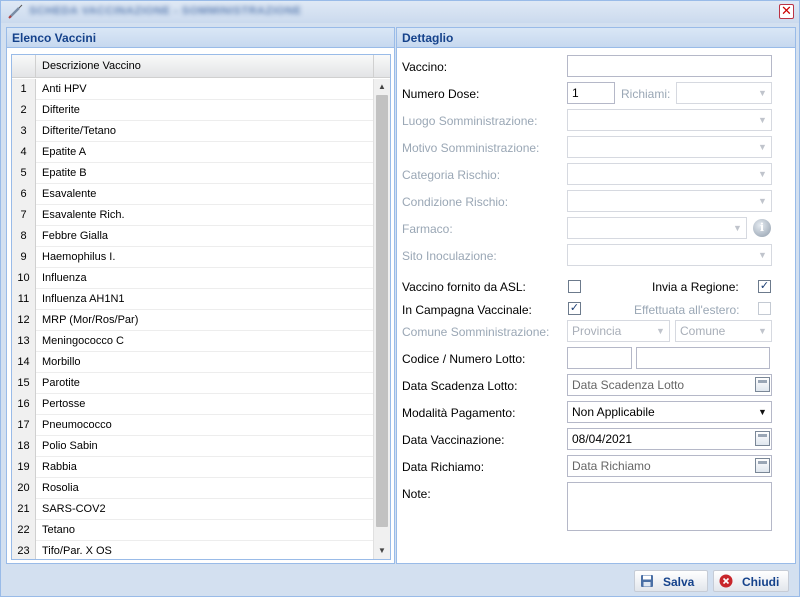 This screenshot has height=597, width=800. Describe the element at coordinates (193, 550) in the screenshot. I see `table-row: 23 Tifo/Par. X OS` at that location.